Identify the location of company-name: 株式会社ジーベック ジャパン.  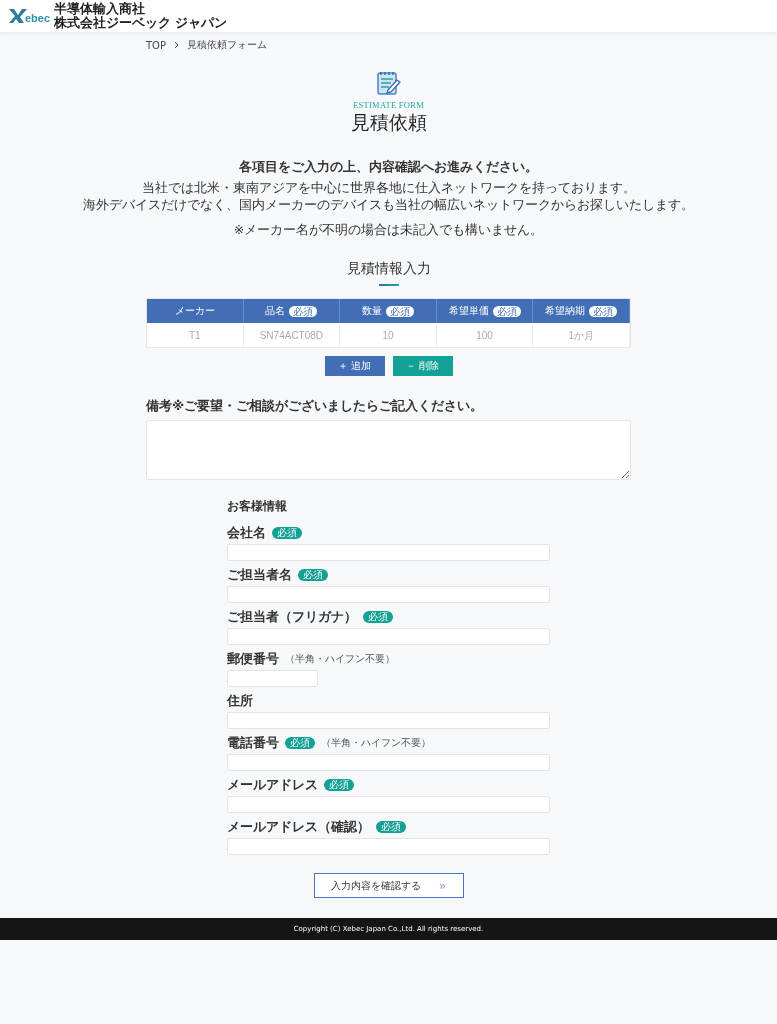
(141, 23).